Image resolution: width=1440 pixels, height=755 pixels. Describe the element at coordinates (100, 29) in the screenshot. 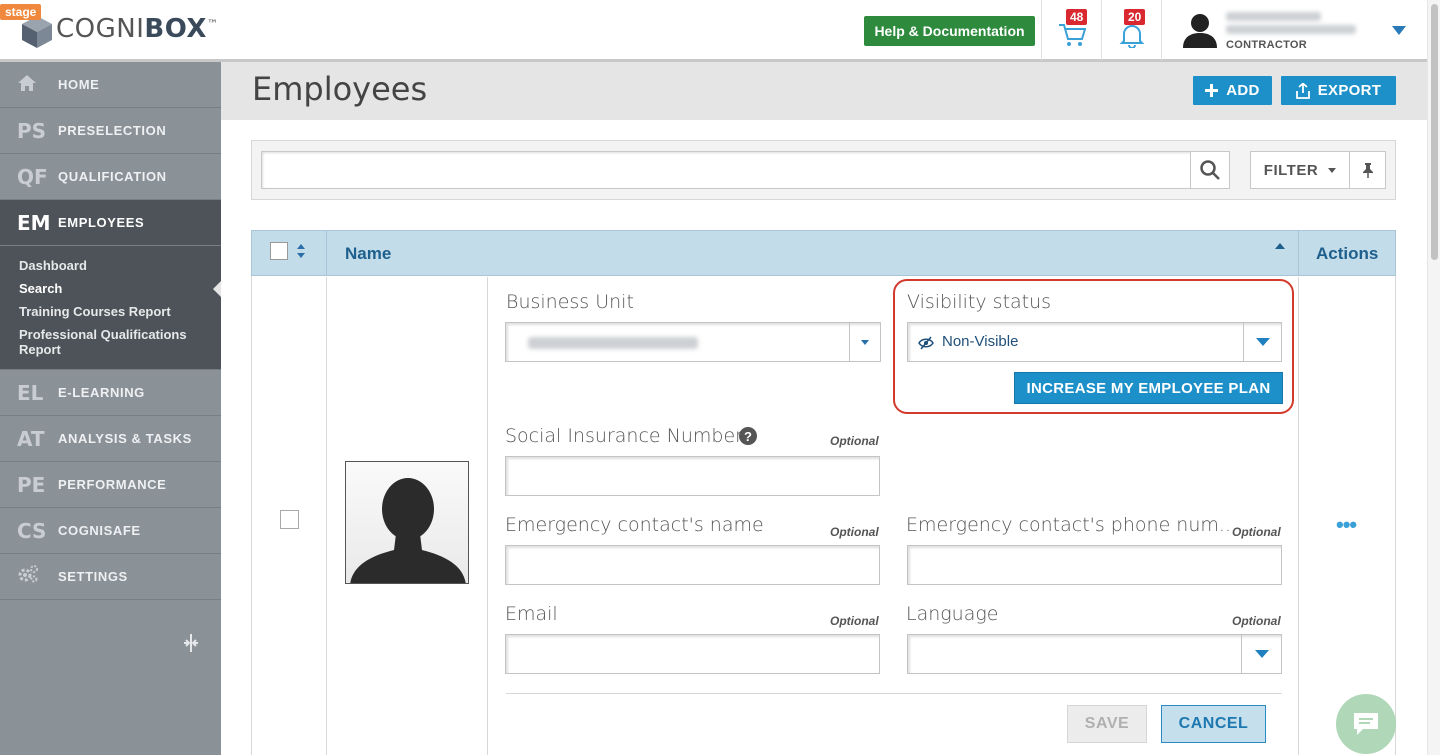

I see `logo-text-cogni: COGNI` at that location.